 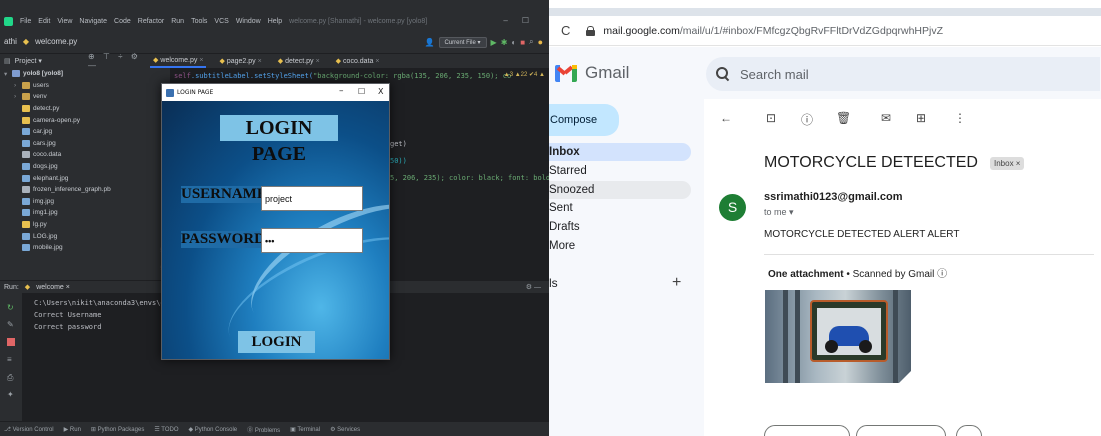 I want to click on sender-address: ssrimathi0123@gmail.com, so click(x=833, y=197).